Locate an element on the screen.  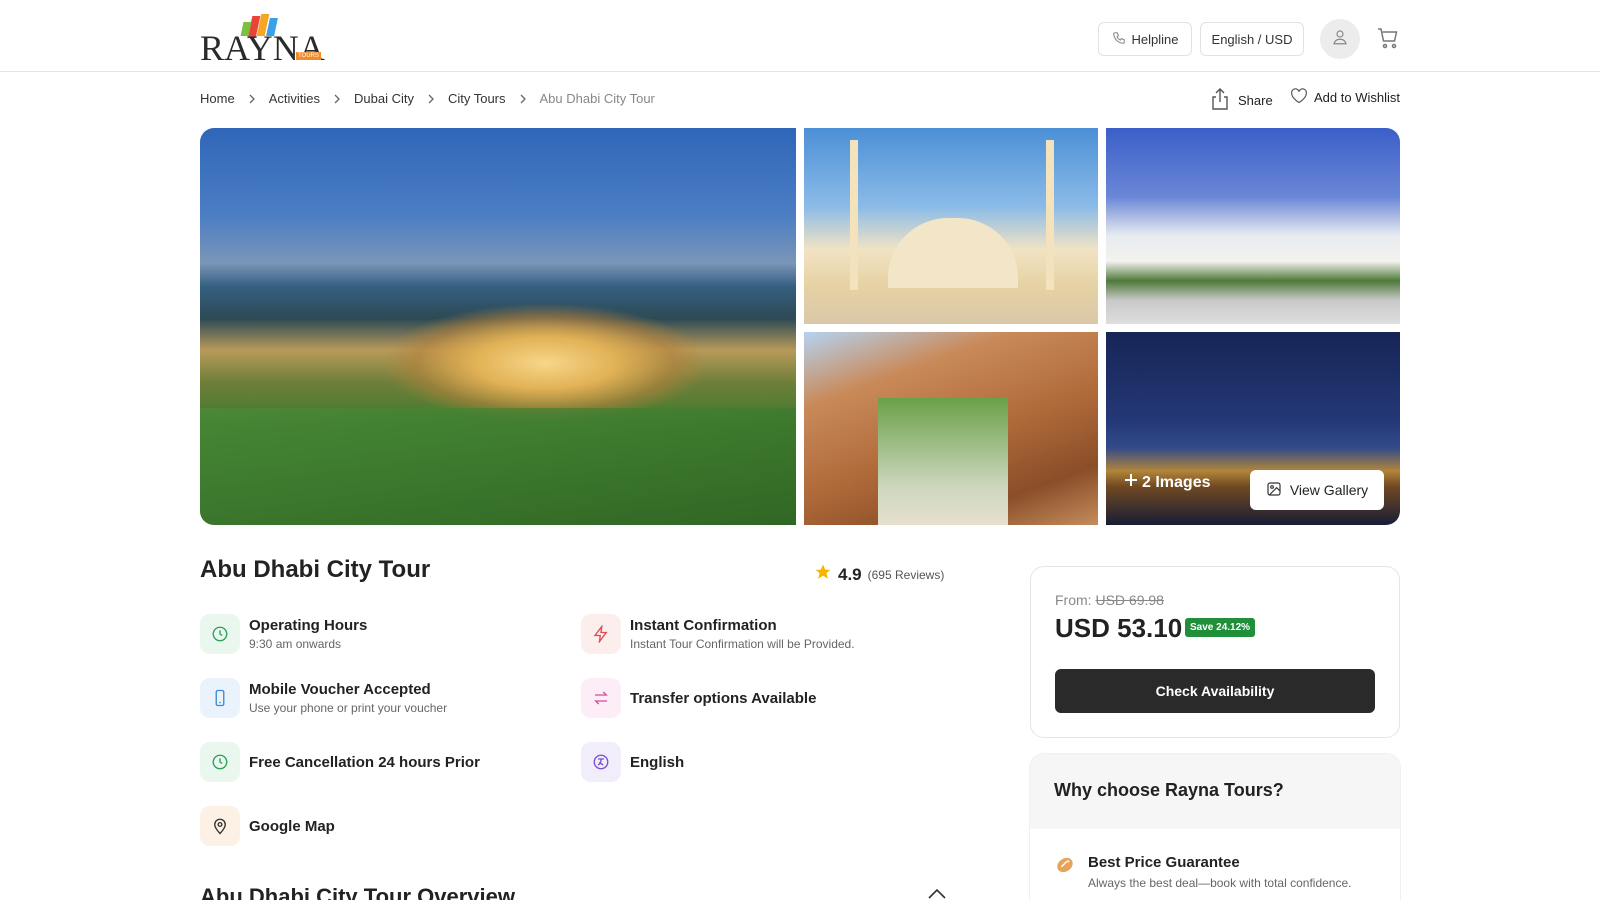
breadcrumb-dubai-city: Dubai City is located at coordinates (384, 98).